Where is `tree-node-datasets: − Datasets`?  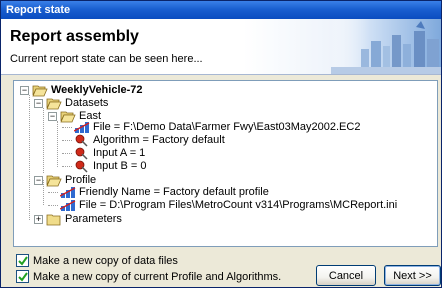
tree-node-datasets: − Datasets is located at coordinates (71, 103).